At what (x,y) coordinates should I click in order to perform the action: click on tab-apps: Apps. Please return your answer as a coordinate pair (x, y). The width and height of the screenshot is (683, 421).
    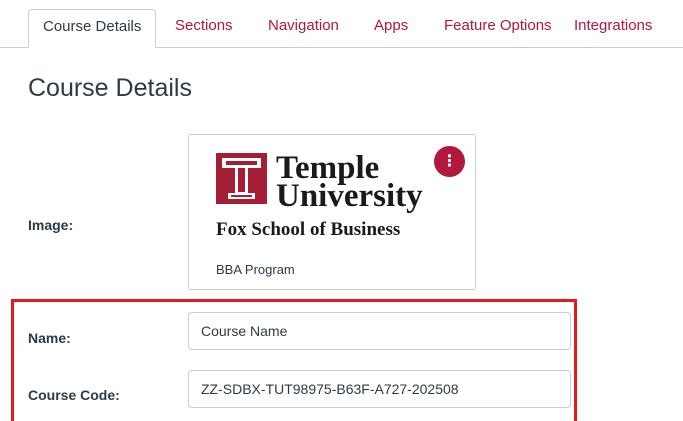
    Looking at the image, I should click on (391, 25).